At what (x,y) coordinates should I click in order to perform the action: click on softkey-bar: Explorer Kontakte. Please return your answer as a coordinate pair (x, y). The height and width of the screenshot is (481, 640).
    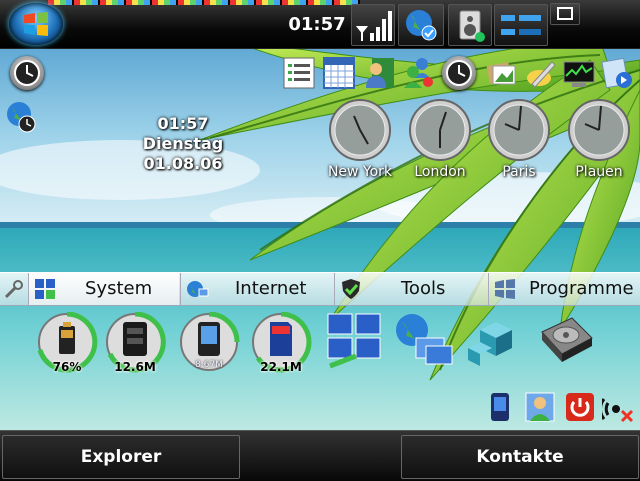
    Looking at the image, I should click on (320, 455).